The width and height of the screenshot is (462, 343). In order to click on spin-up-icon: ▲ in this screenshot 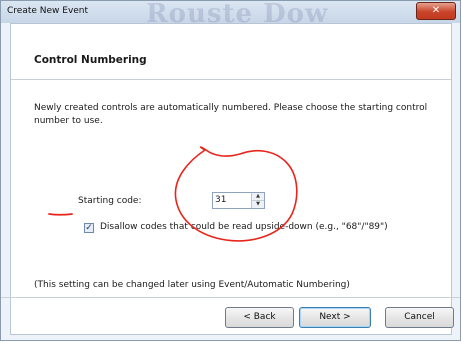, I will do `click(258, 197)`.